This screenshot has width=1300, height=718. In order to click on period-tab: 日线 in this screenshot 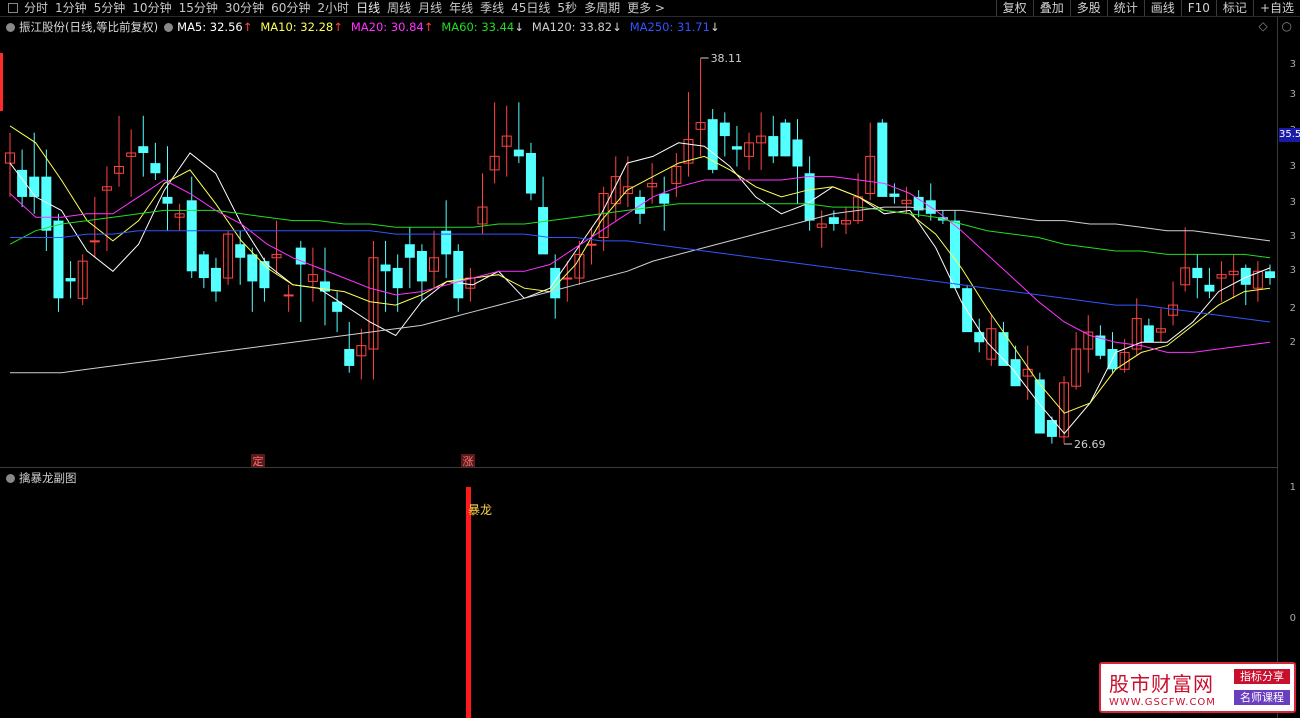, I will do `click(368, 8)`.